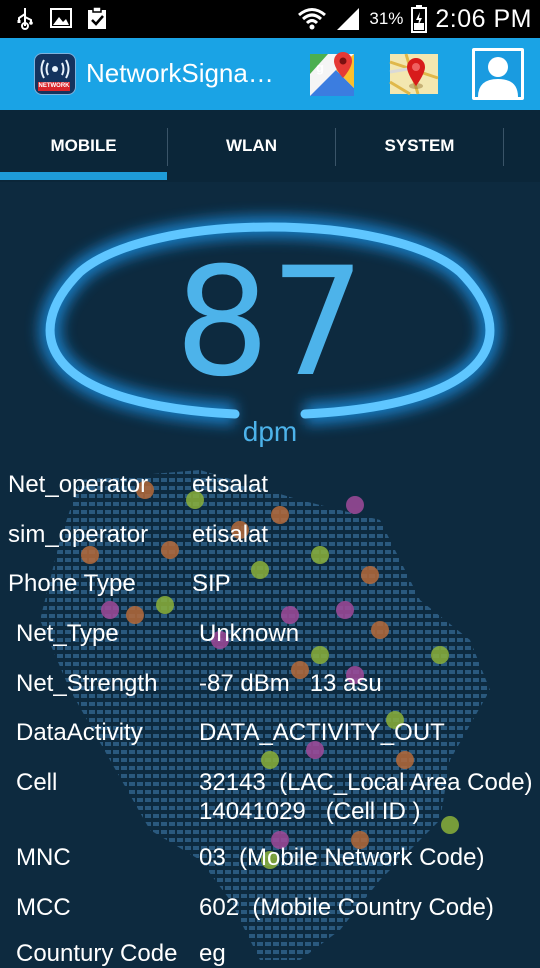  What do you see at coordinates (43, 857) in the screenshot?
I see `label-mnc: MNC` at bounding box center [43, 857].